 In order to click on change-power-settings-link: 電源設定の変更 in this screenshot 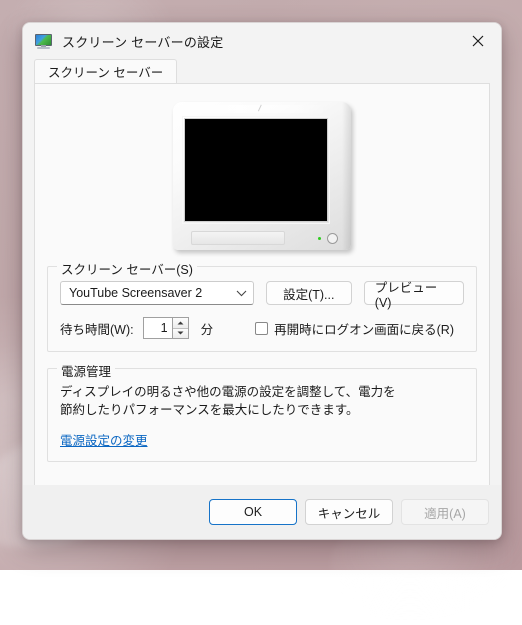, I will do `click(104, 439)`.